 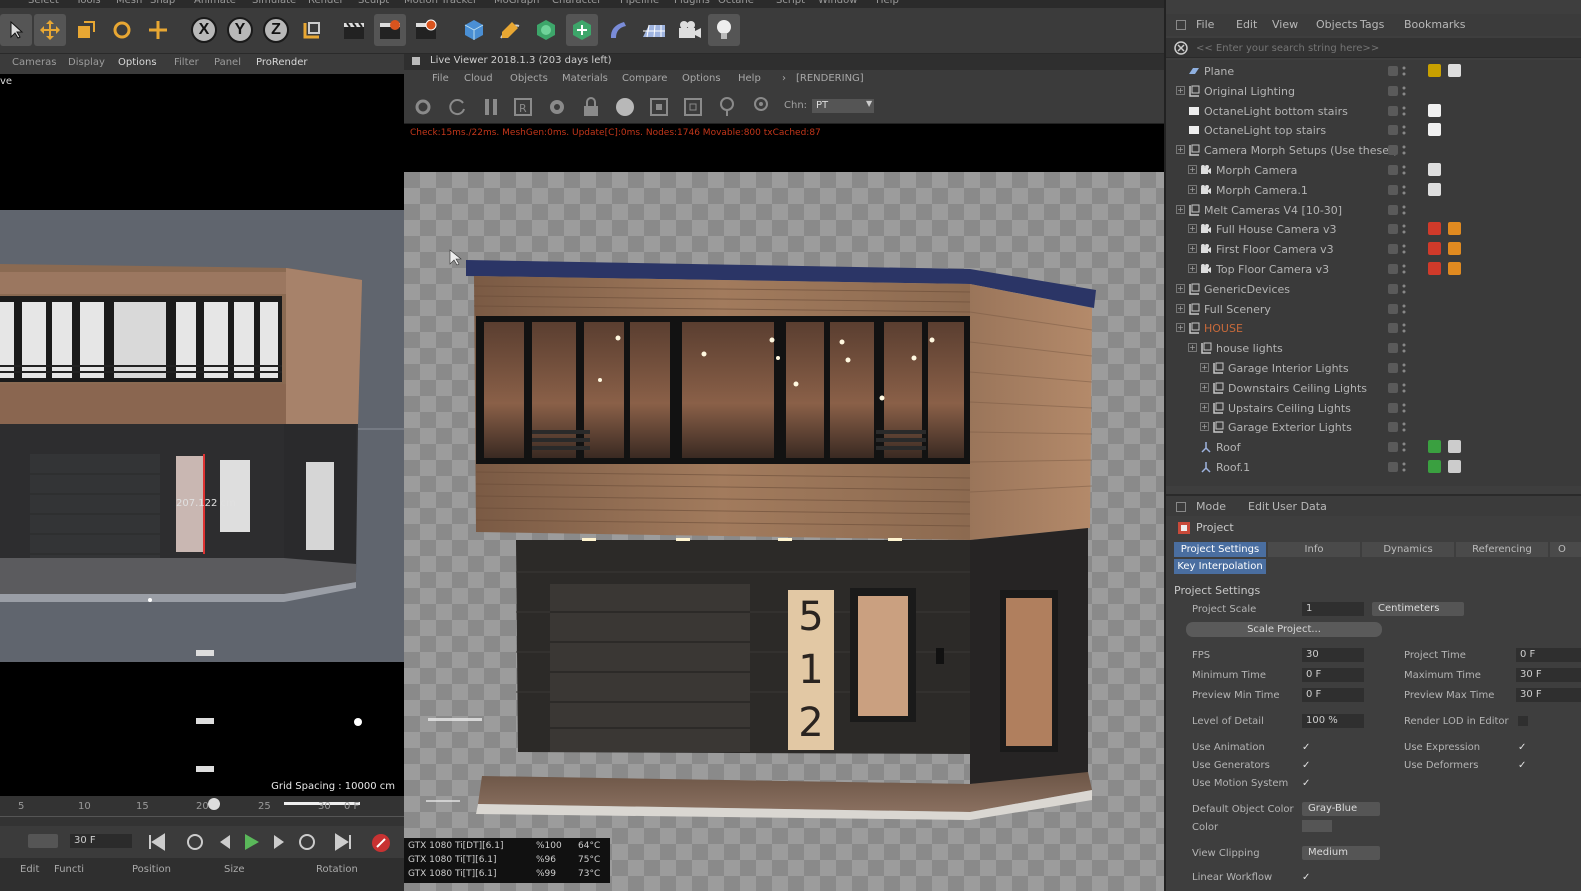 I want to click on preview-max-field: 30 F, so click(x=1548, y=695).